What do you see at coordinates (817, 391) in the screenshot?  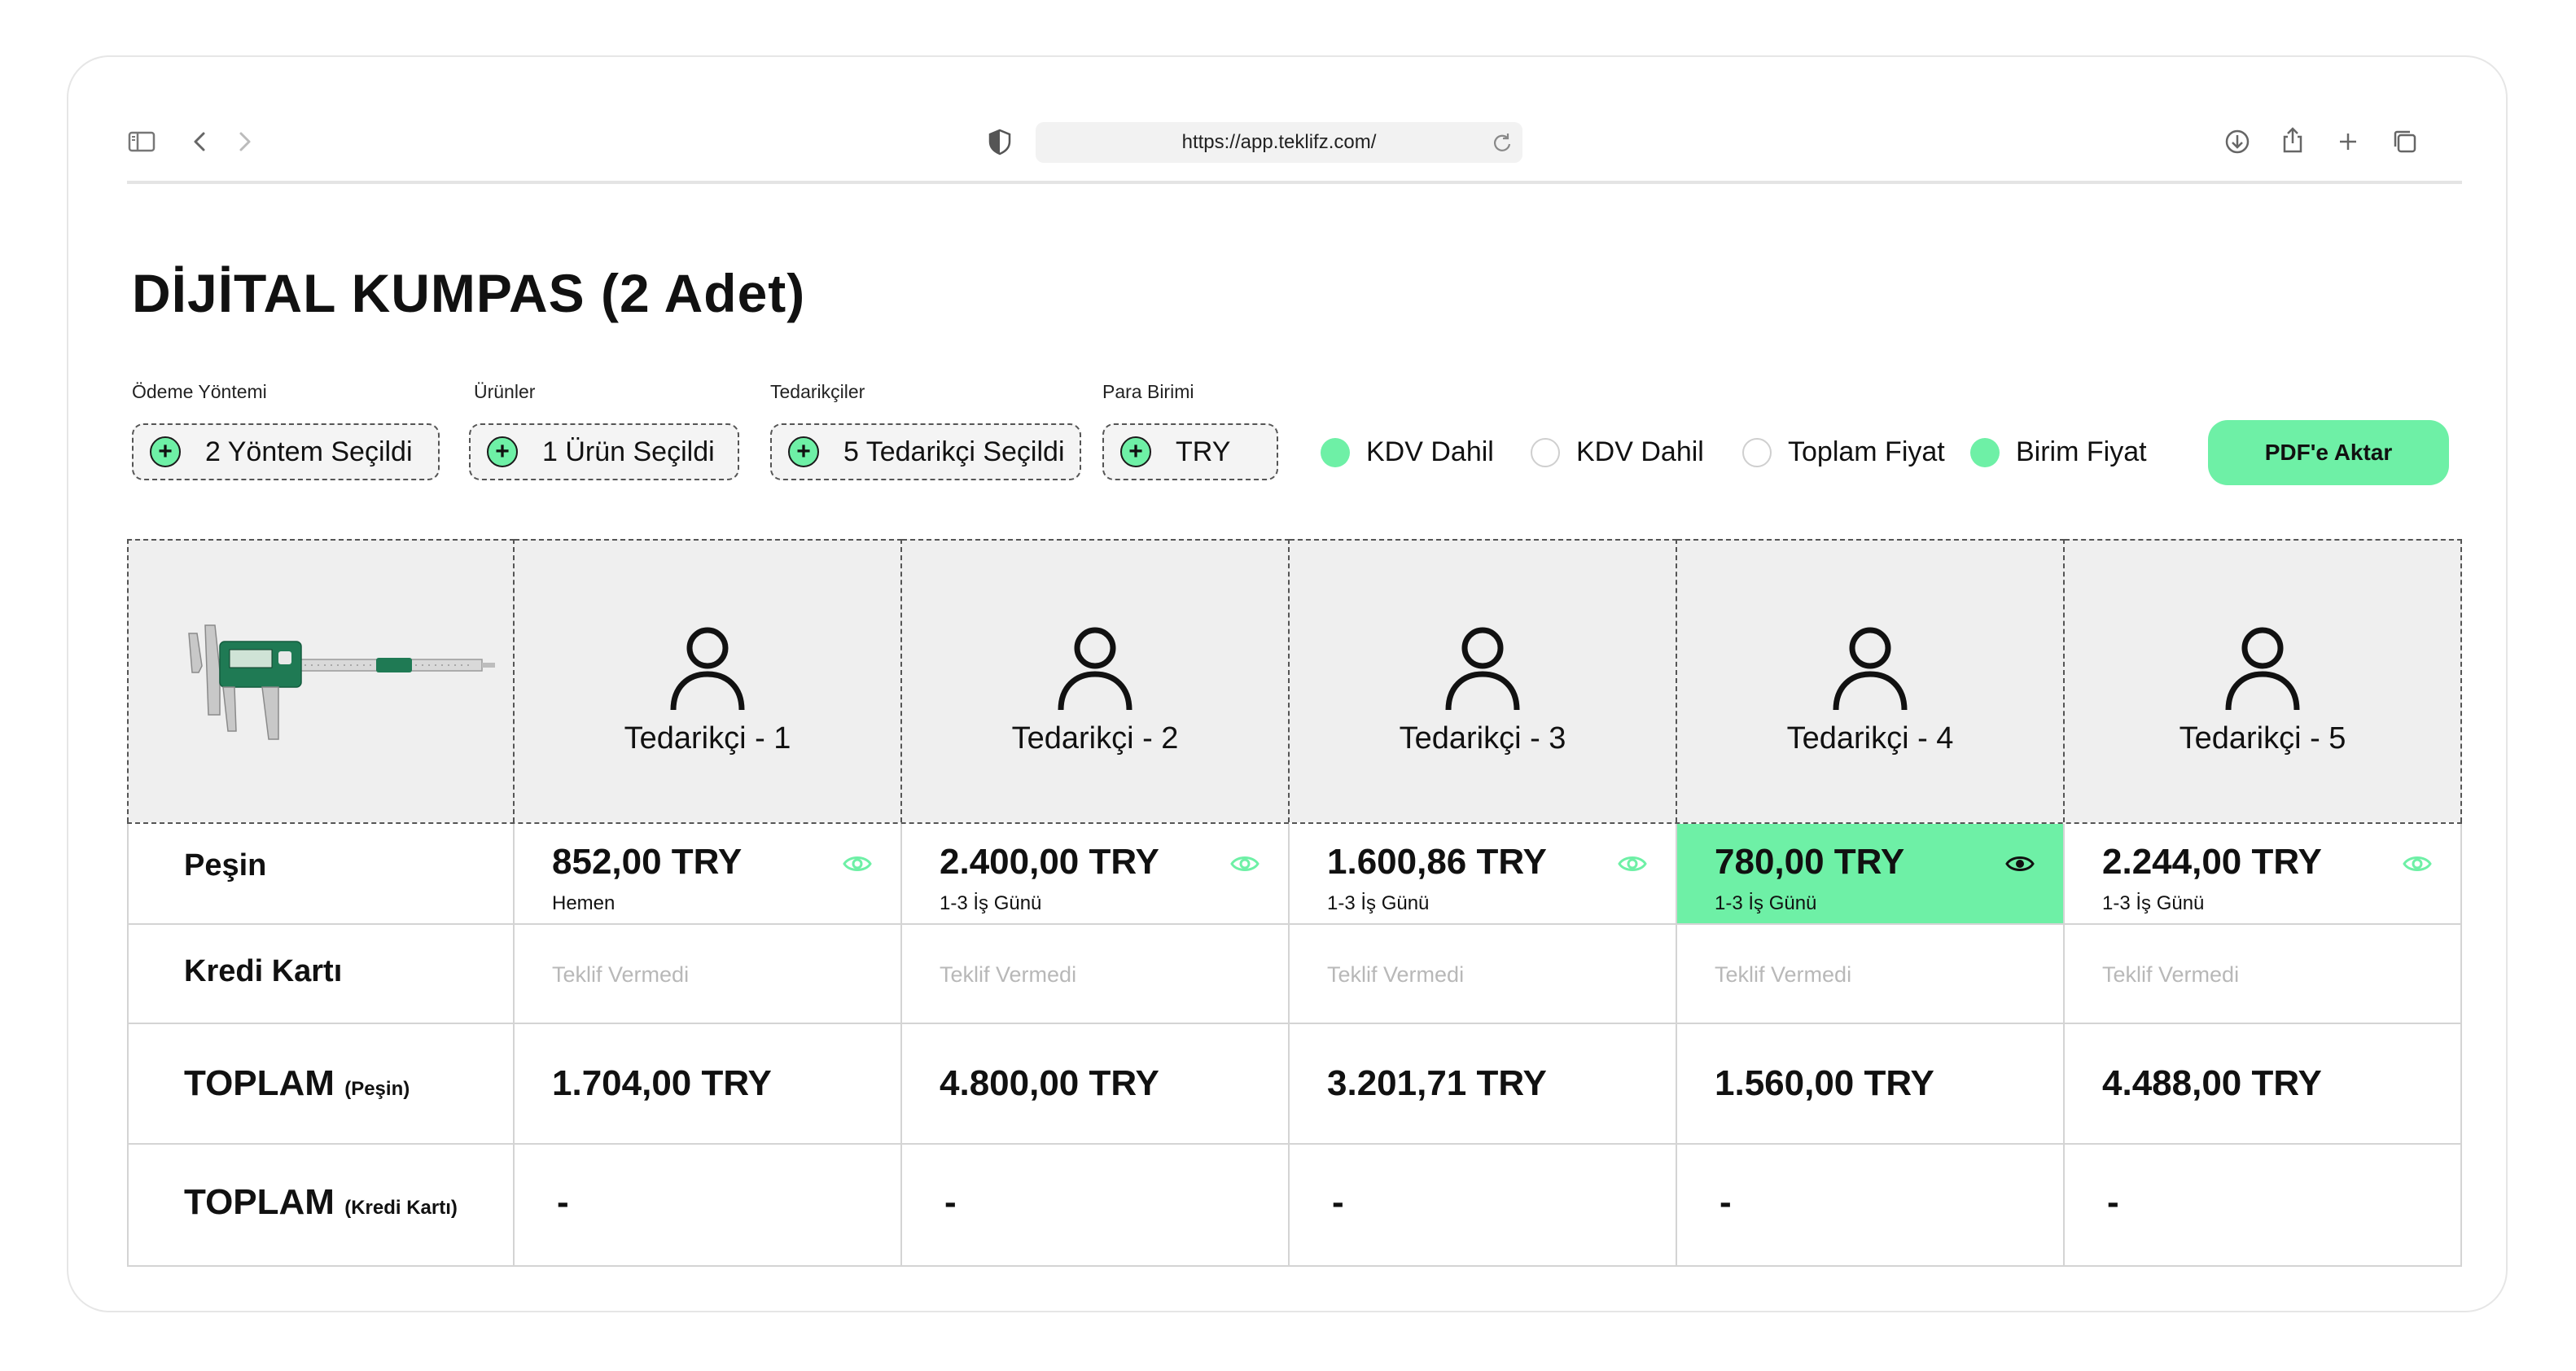 I see `suppliers-filter-label: Tedarikçiler` at bounding box center [817, 391].